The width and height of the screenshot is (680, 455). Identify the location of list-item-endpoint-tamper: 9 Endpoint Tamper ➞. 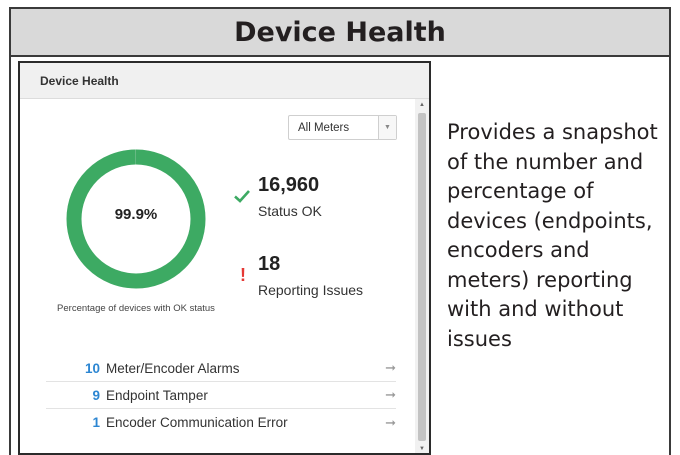
(221, 395).